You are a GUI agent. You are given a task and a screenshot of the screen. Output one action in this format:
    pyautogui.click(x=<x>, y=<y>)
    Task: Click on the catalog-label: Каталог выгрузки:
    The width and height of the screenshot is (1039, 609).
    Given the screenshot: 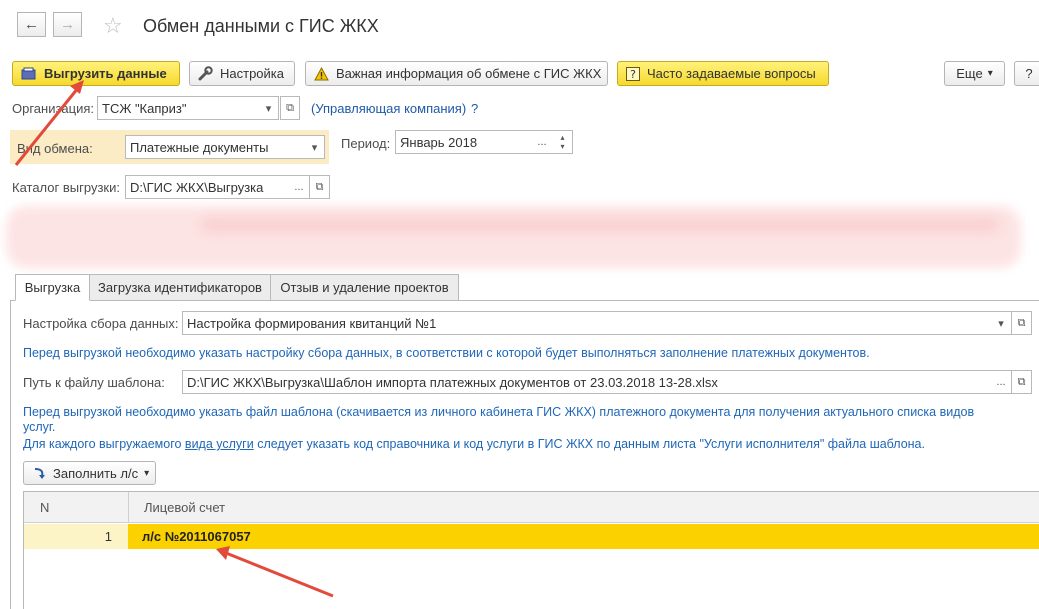 What is the action you would take?
    pyautogui.click(x=66, y=187)
    